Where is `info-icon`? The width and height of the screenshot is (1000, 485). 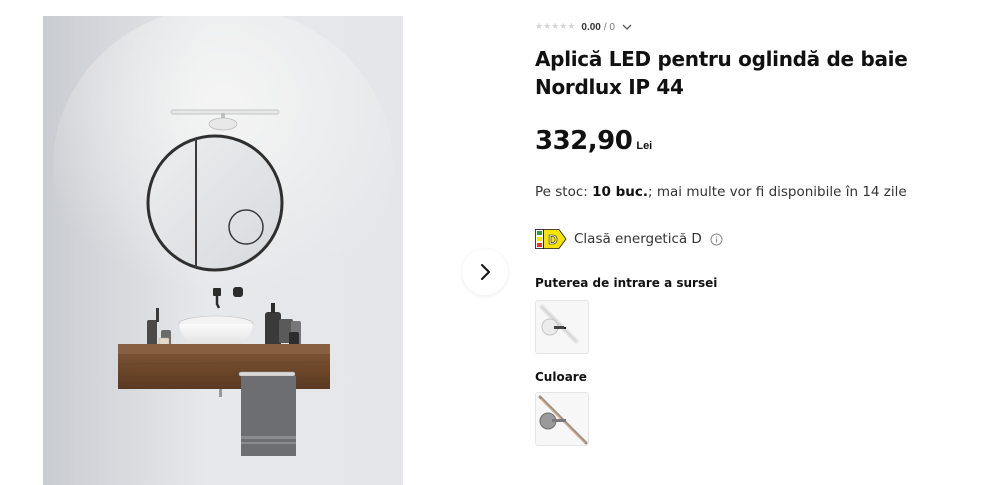 info-icon is located at coordinates (716, 239).